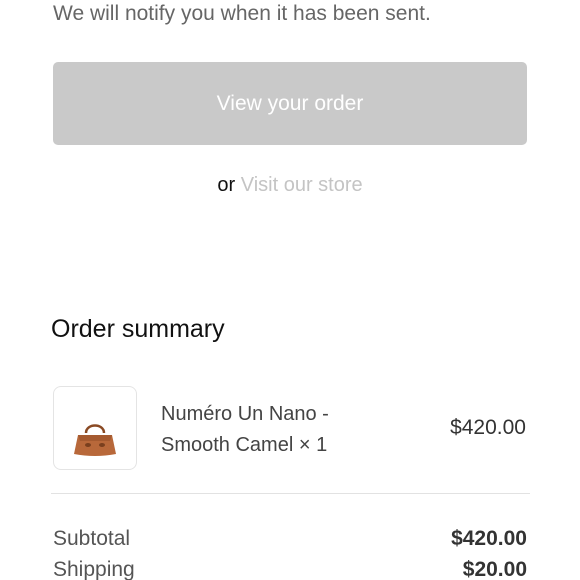  What do you see at coordinates (302, 185) in the screenshot?
I see `visit-store-link: Visit our store` at bounding box center [302, 185].